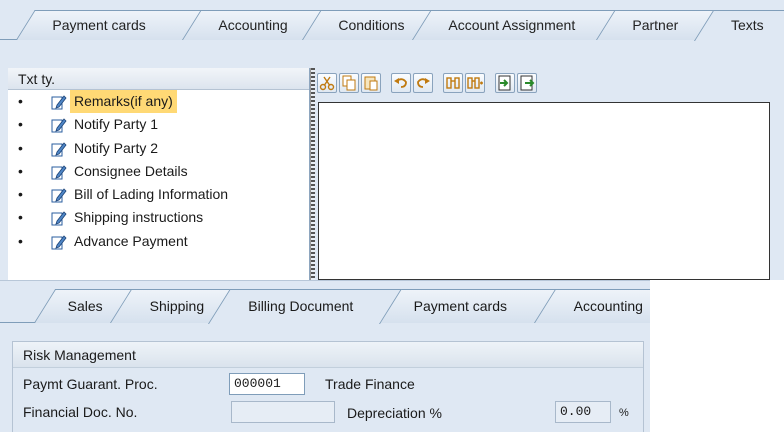 The width and height of the screenshot is (784, 432). I want to click on text-type-label: Bill of Lading Information, so click(151, 194).